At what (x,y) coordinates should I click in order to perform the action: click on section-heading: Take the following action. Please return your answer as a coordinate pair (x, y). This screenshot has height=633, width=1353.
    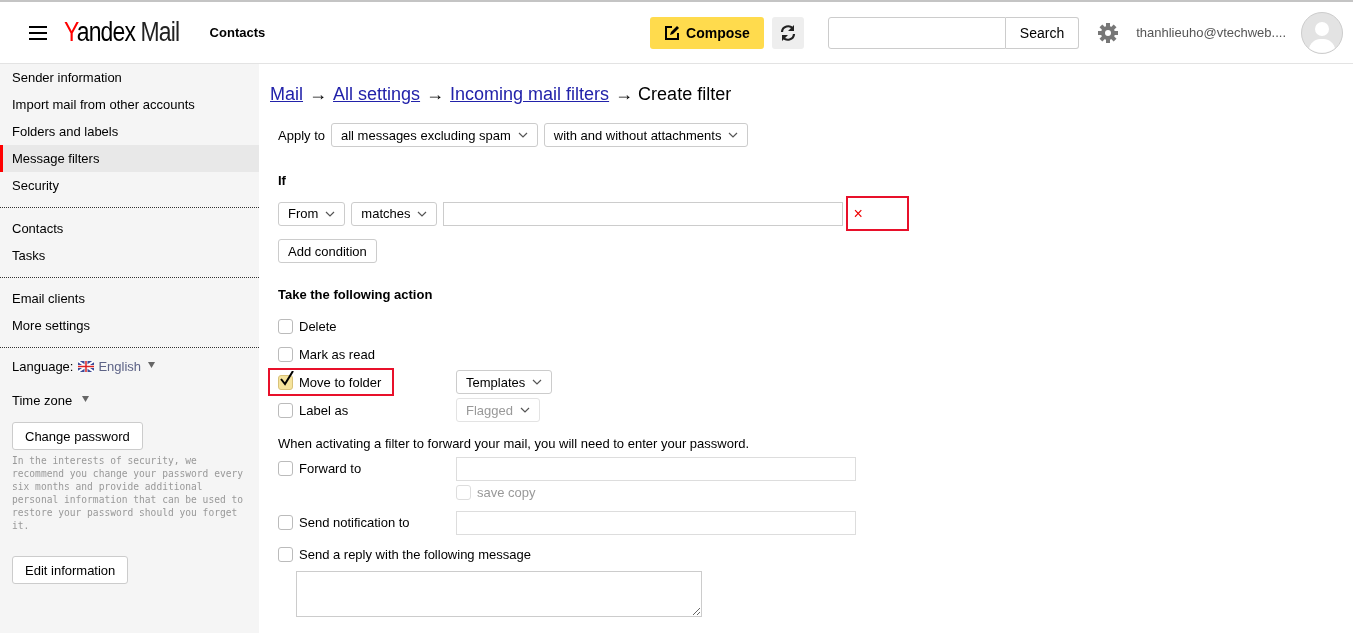
    Looking at the image, I should click on (356, 294).